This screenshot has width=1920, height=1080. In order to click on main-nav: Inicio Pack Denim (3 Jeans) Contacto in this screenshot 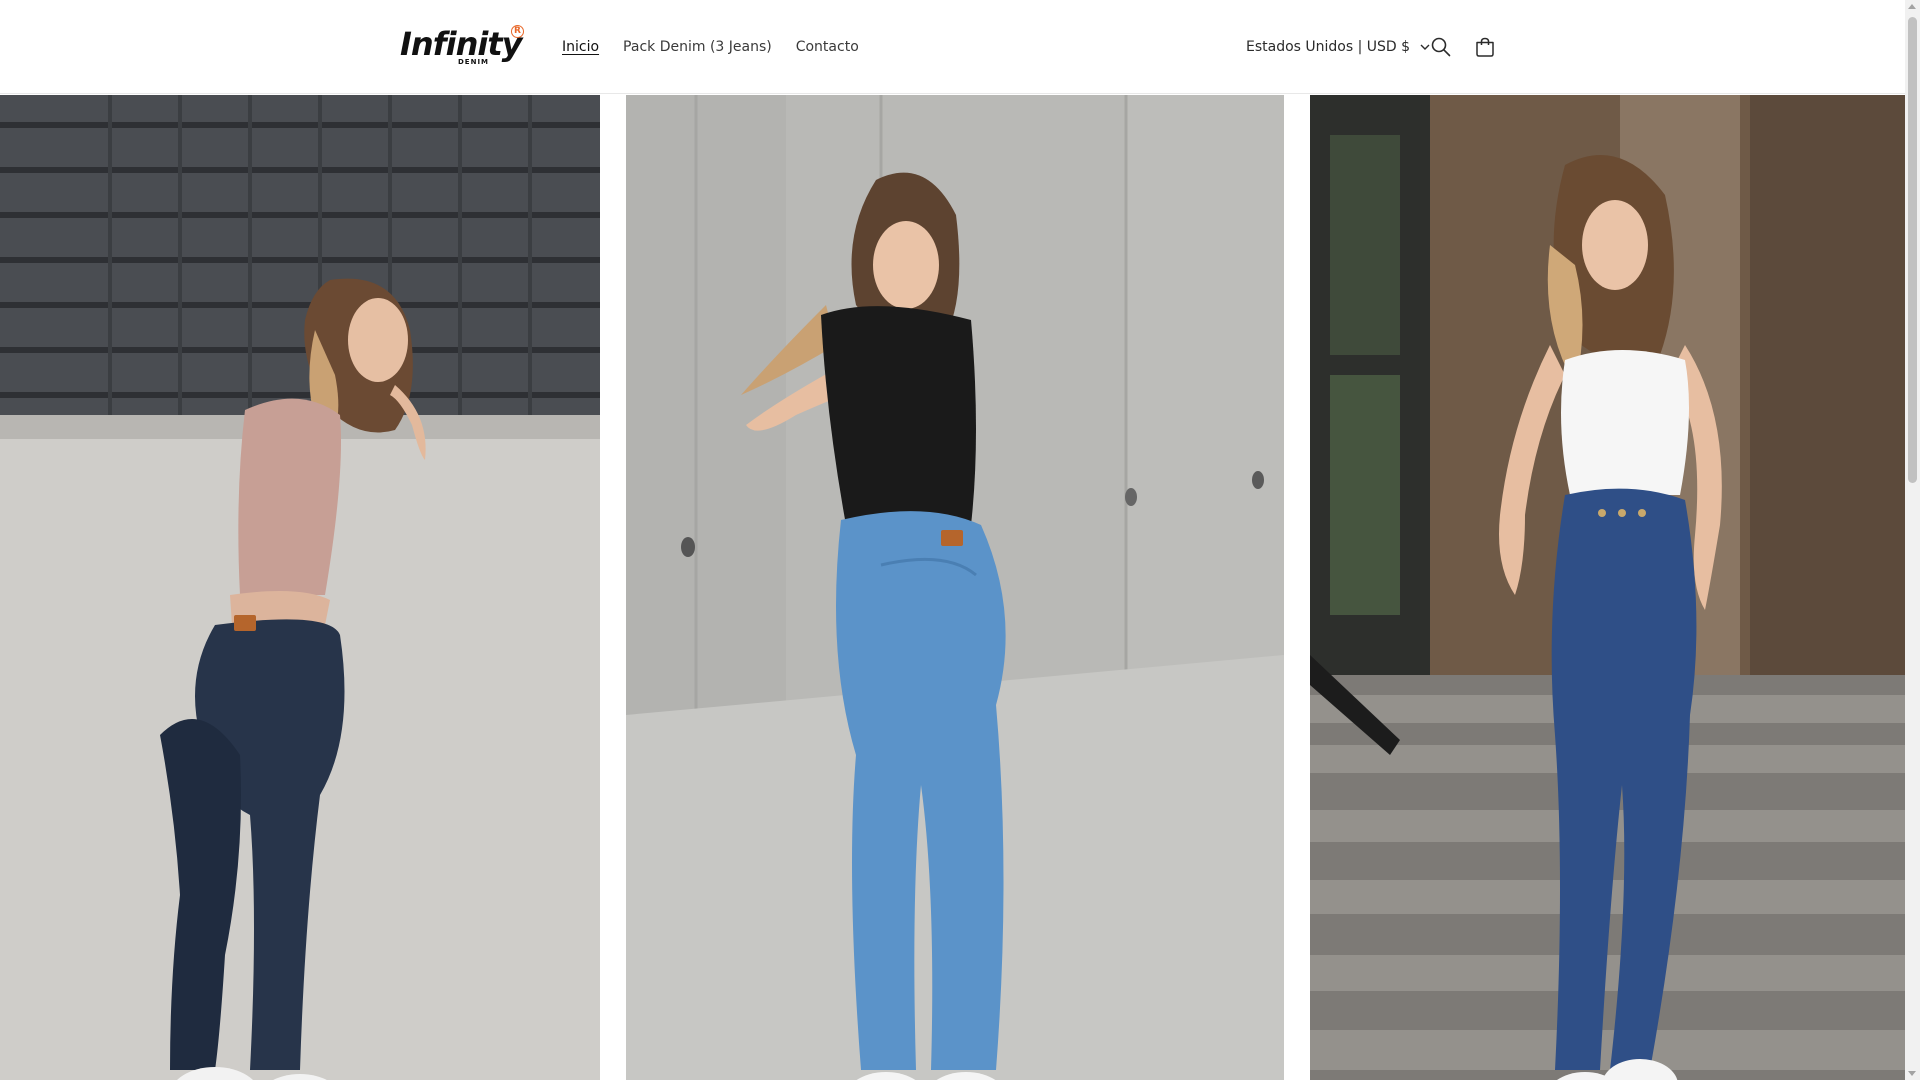, I will do `click(710, 47)`.